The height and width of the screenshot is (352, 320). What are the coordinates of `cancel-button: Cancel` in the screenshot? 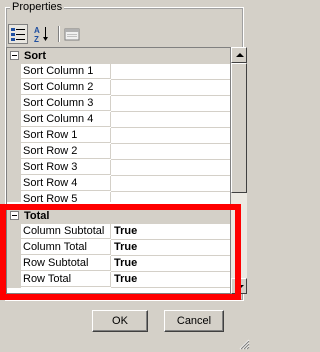 It's located at (194, 321).